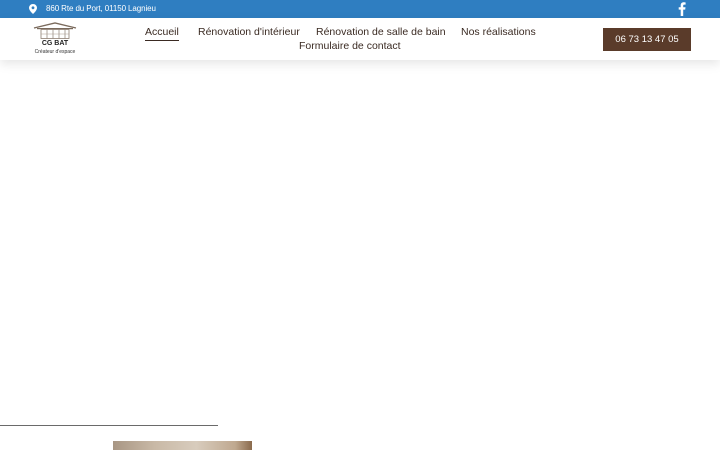  What do you see at coordinates (381, 32) in the screenshot?
I see `nav-item-renovation-salle-de-bain: Rénovation de salle de bain` at bounding box center [381, 32].